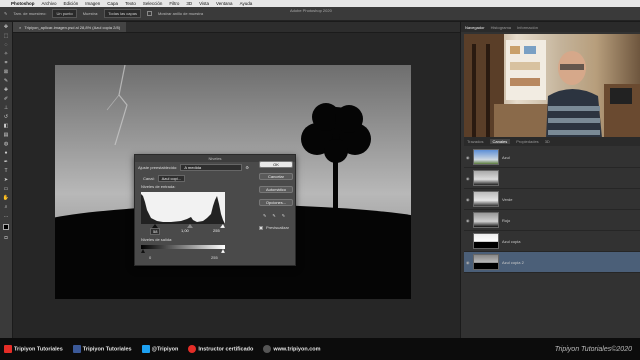  Describe the element at coordinates (552, 178) in the screenshot. I see `channel-row: ◉` at that location.